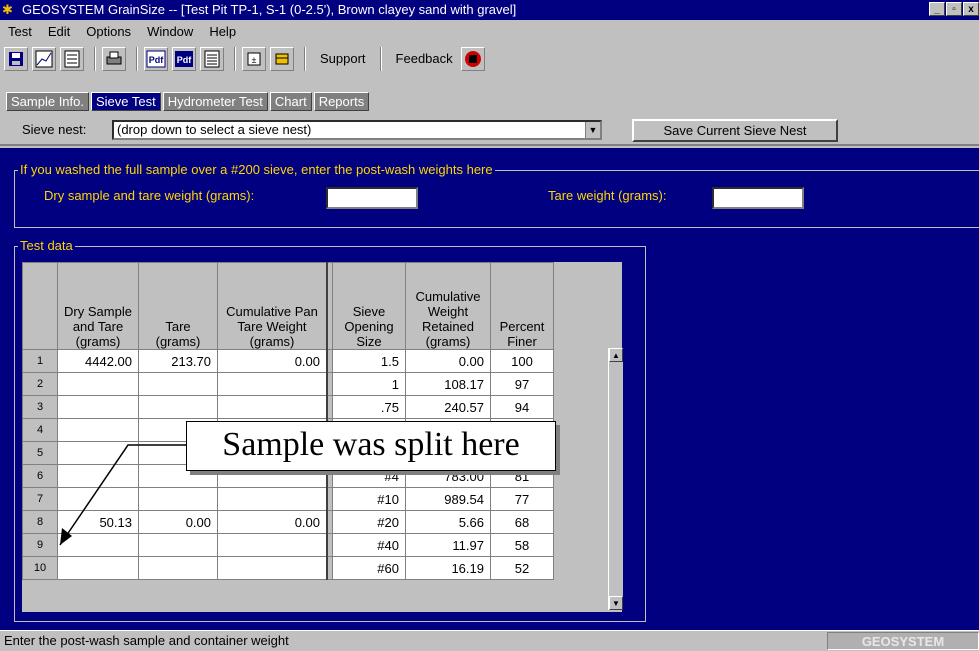 This screenshot has width=979, height=651. I want to click on menu-window: Window, so click(170, 31).